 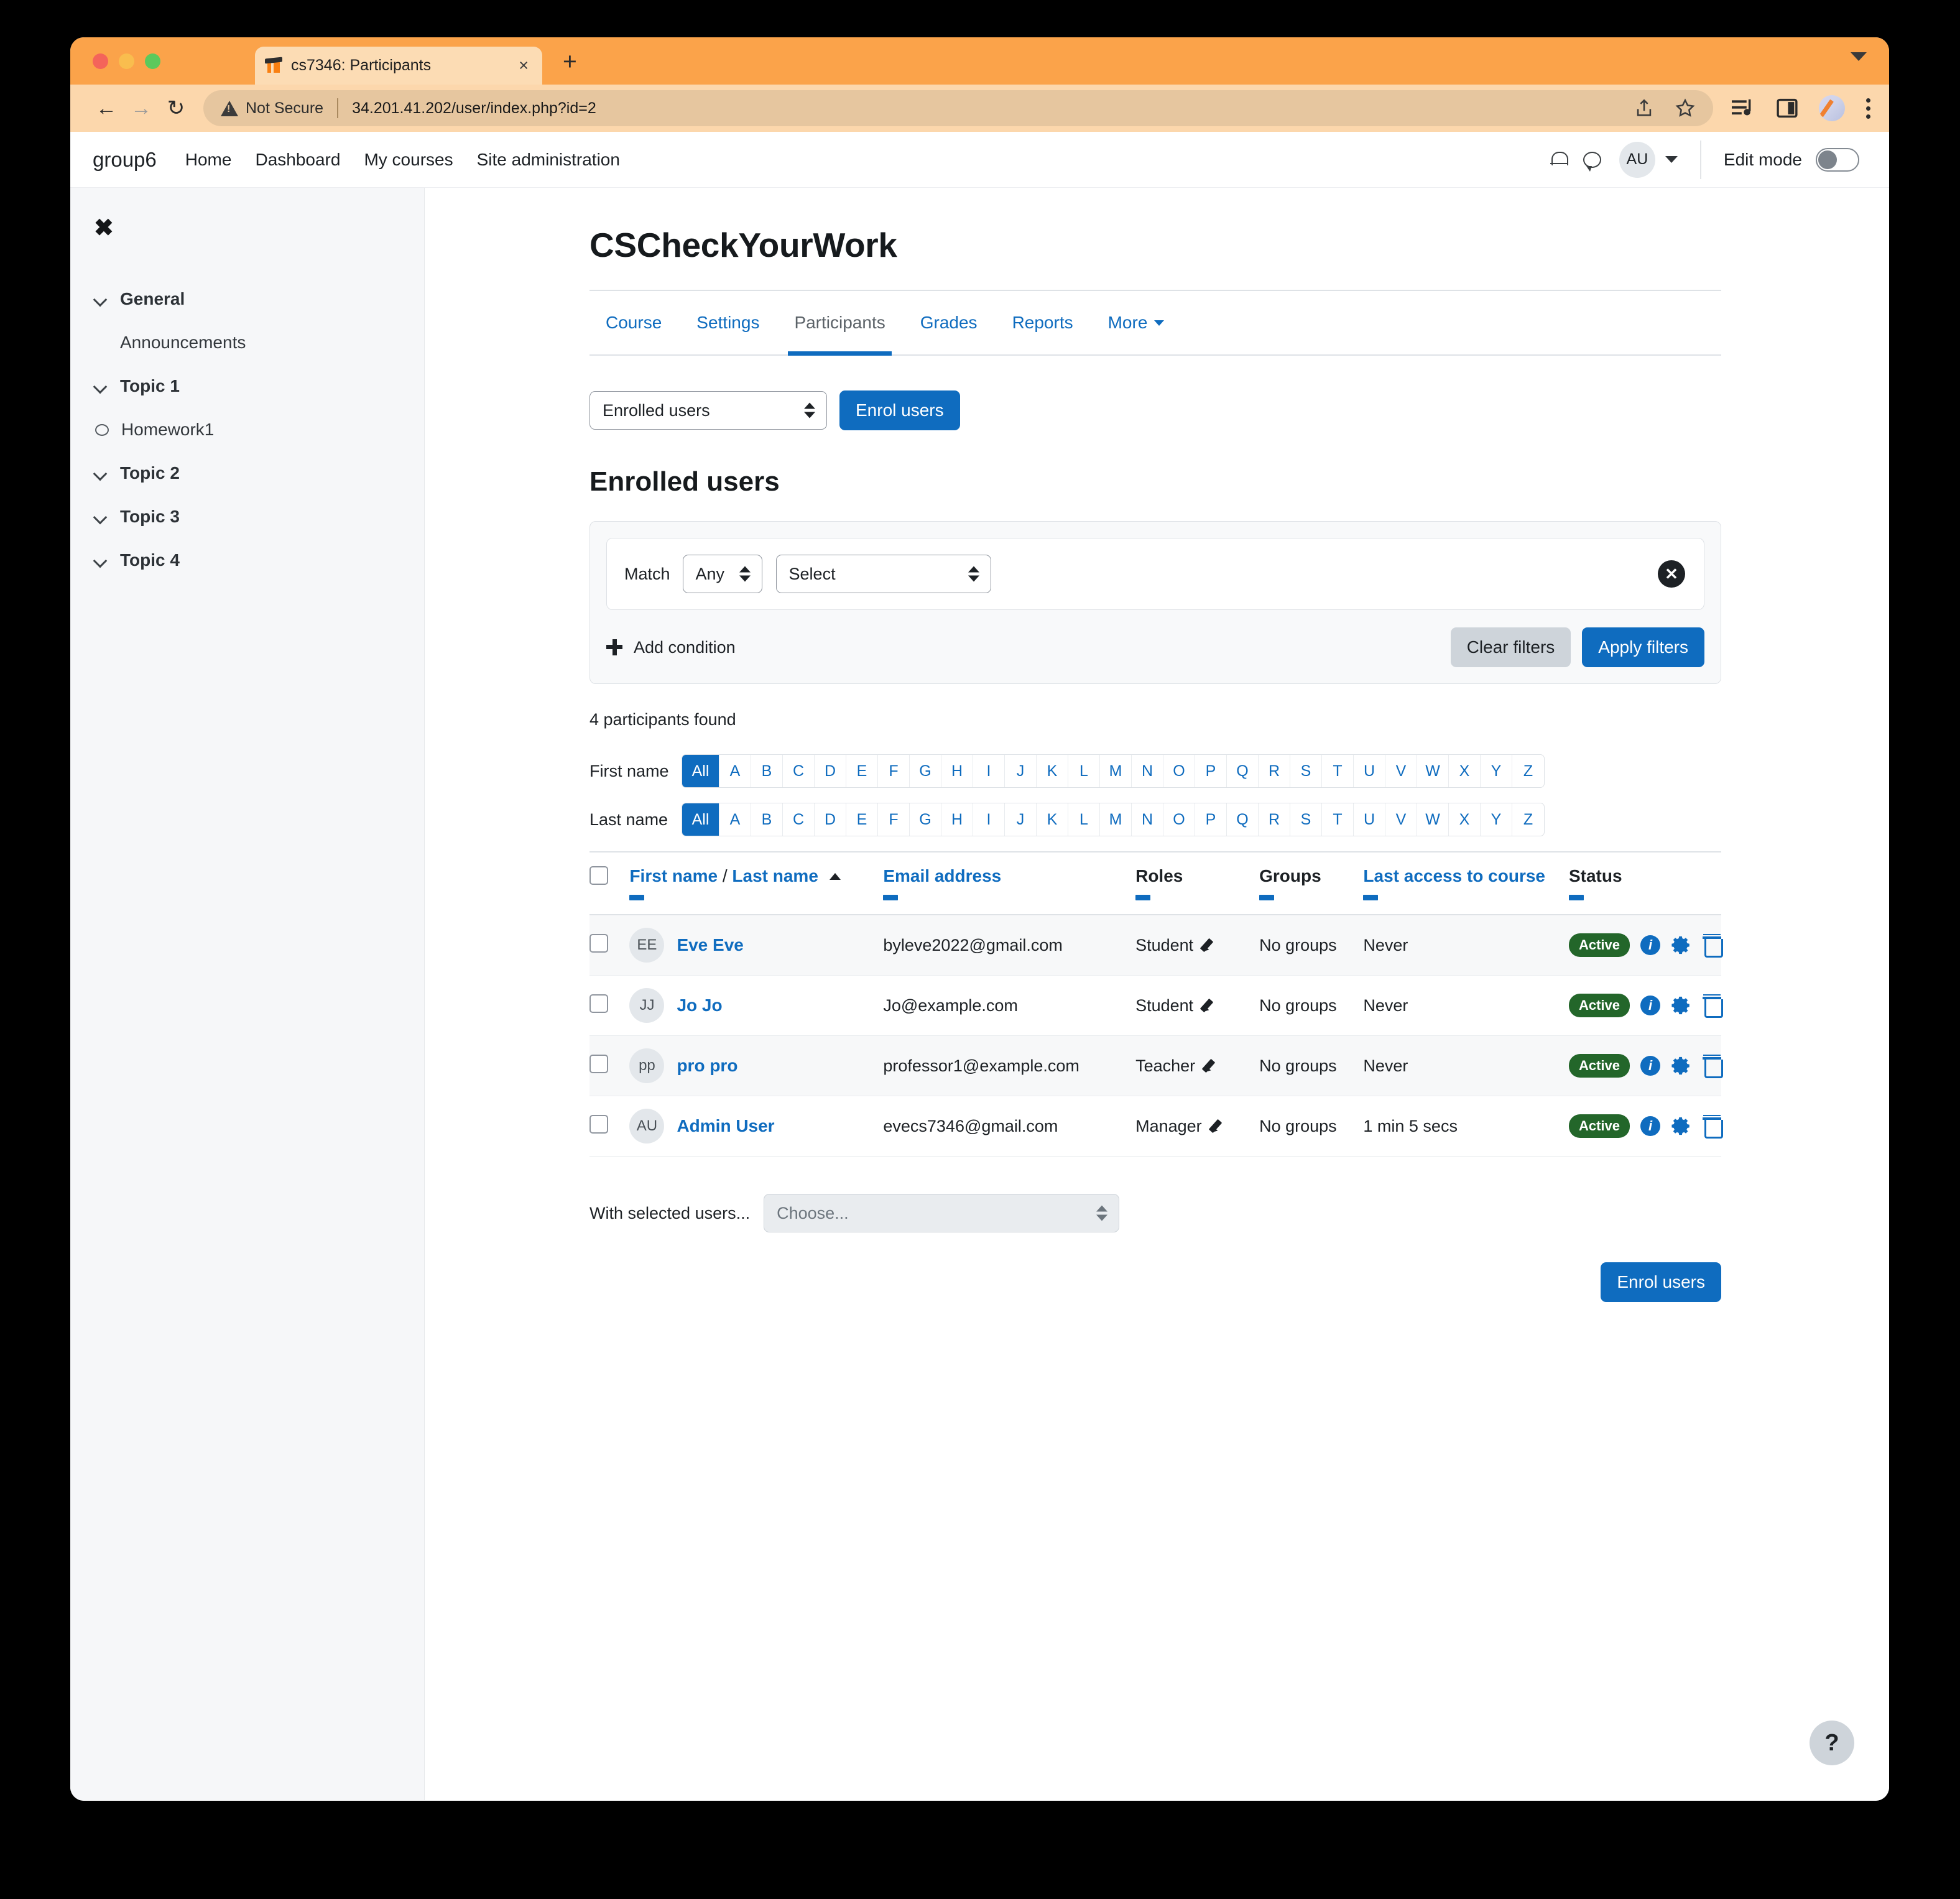 I want to click on first-name-initial-v: V, so click(x=1401, y=771).